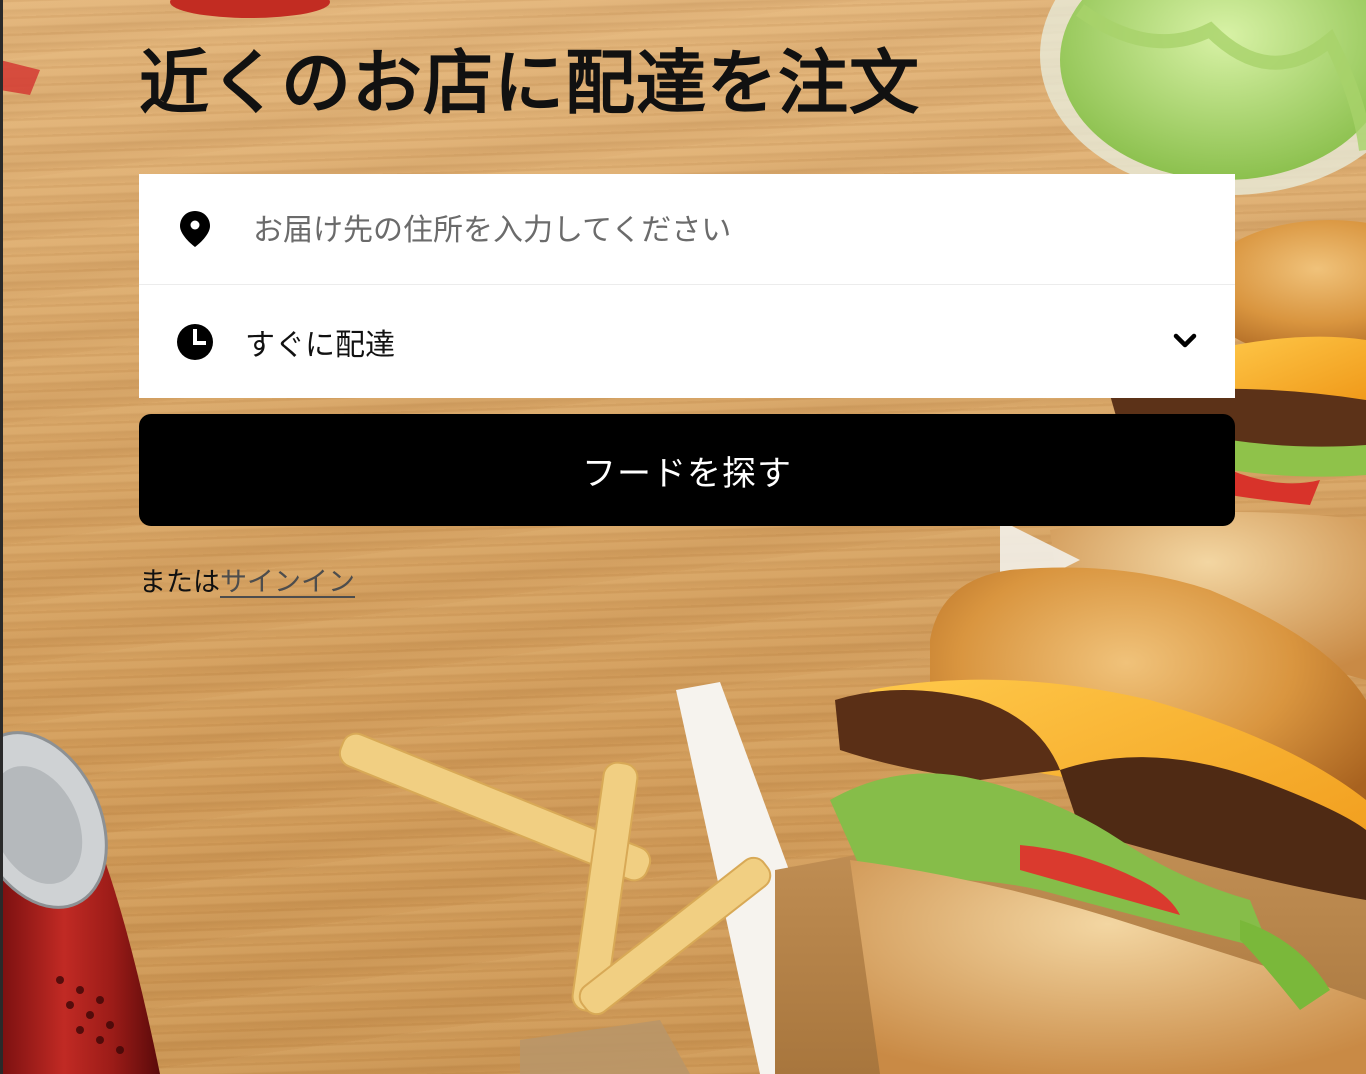  I want to click on chevron-down-icon, so click(1185, 340).